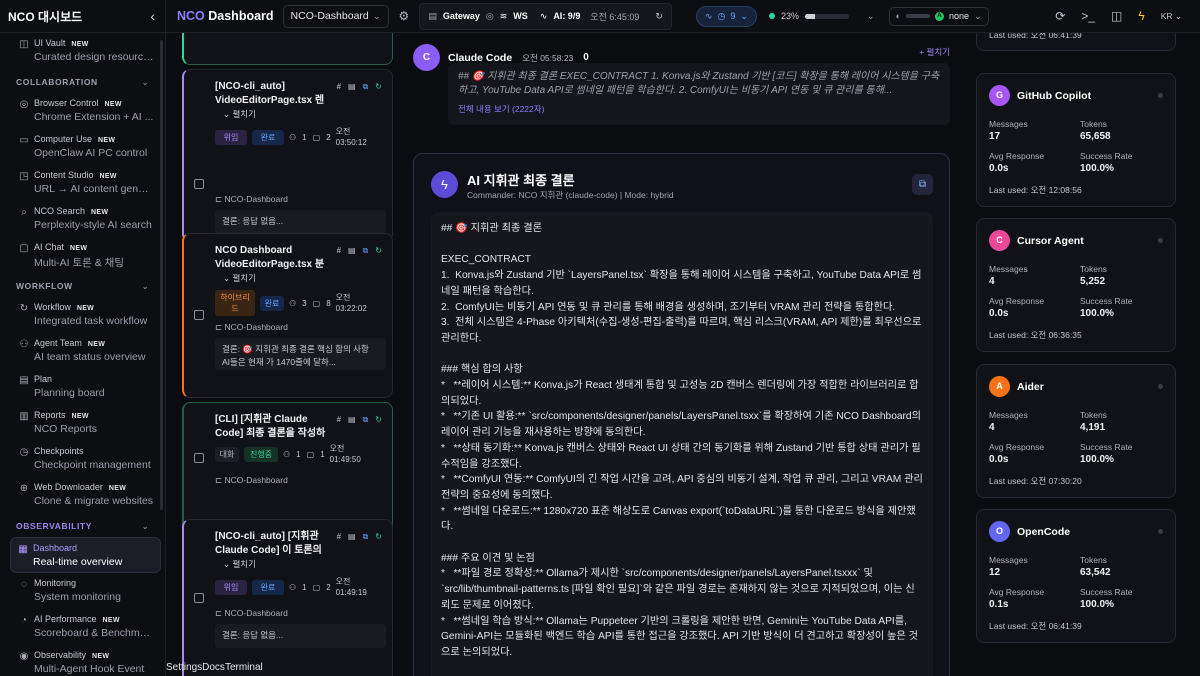  What do you see at coordinates (489, 15) in the screenshot?
I see `check-circle-icon: ◎` at bounding box center [489, 15].